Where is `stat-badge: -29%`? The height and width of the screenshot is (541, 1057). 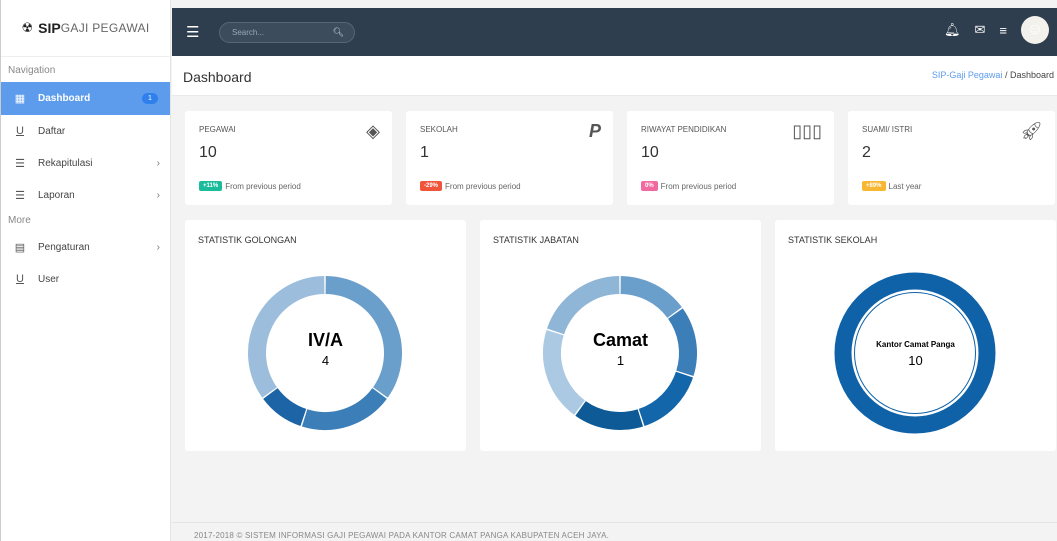 stat-badge: -29% is located at coordinates (431, 186).